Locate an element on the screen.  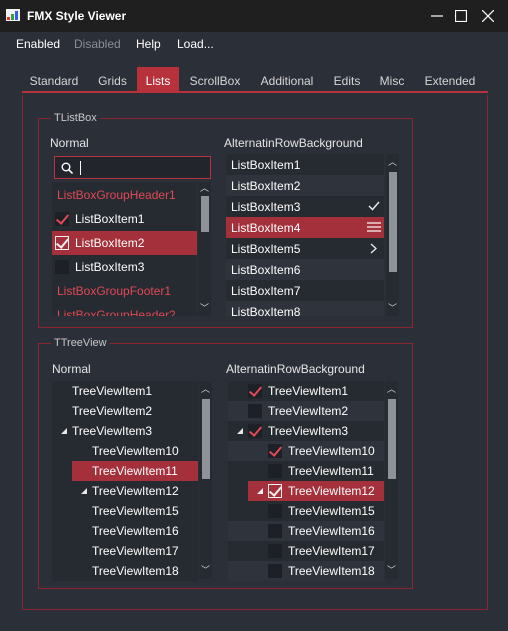
listbox-normal-scrollbar: ︿ ﹀ is located at coordinates (204, 249).